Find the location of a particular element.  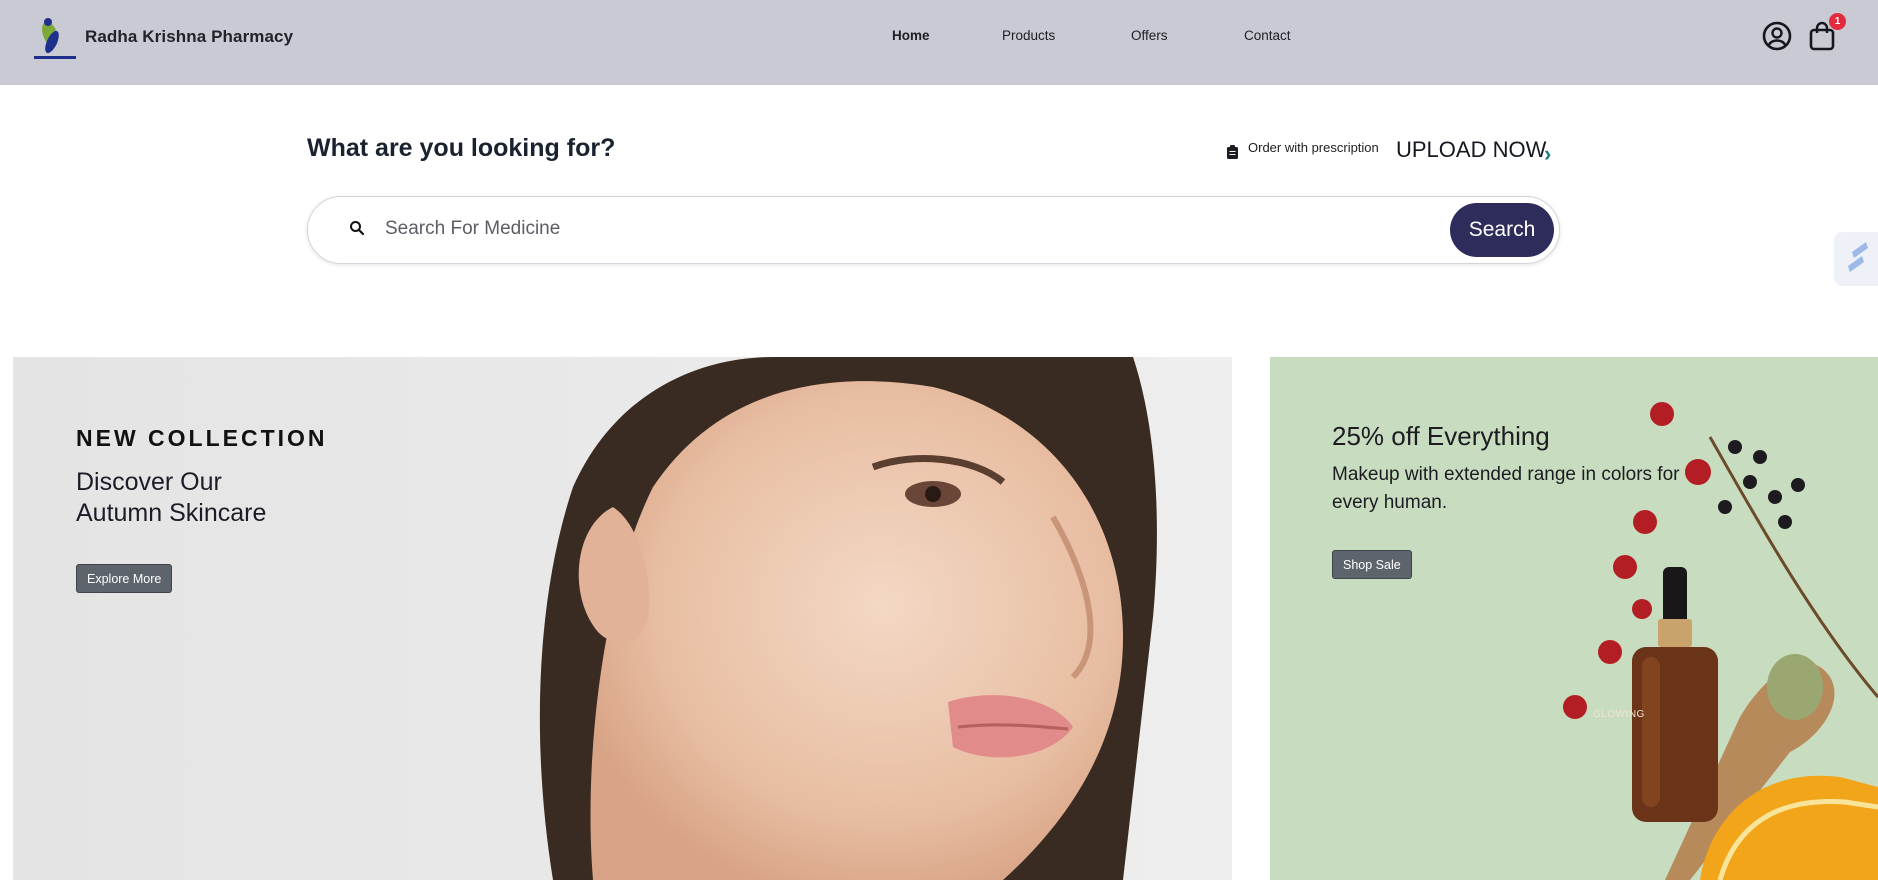

search-input is located at coordinates (910, 229).